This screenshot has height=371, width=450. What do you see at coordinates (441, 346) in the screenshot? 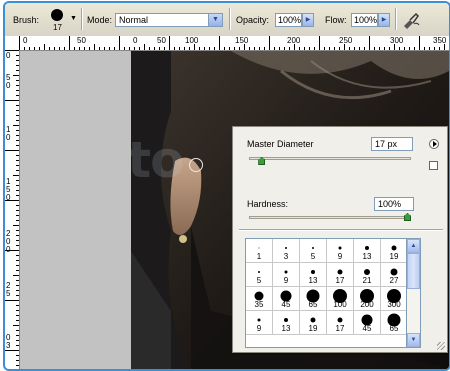
I see `resize-grip-icon` at bounding box center [441, 346].